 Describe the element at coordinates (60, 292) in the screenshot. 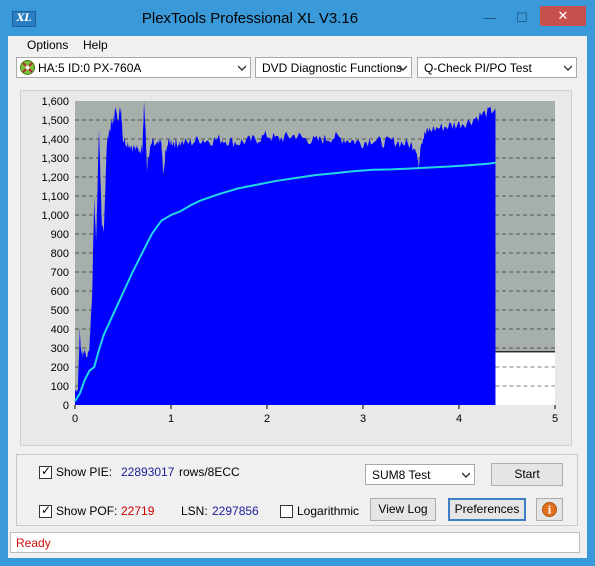

I see `y-tick-label: 600` at that location.